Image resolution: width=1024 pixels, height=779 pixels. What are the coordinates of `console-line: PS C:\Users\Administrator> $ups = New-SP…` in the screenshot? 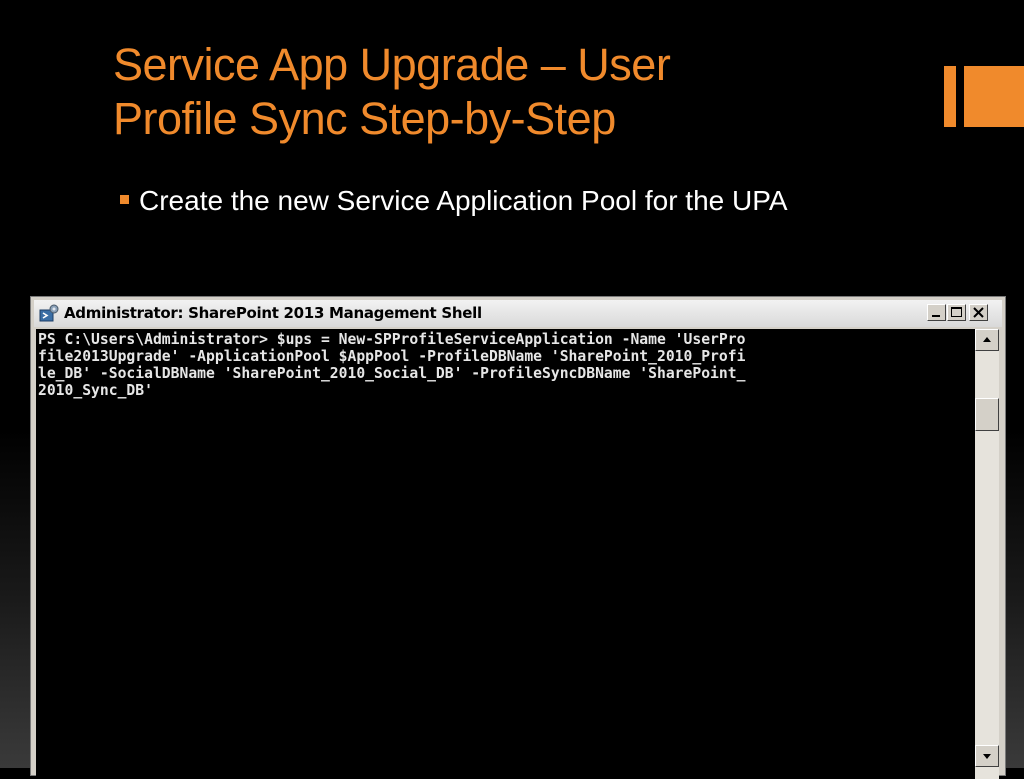 It's located at (392, 339).